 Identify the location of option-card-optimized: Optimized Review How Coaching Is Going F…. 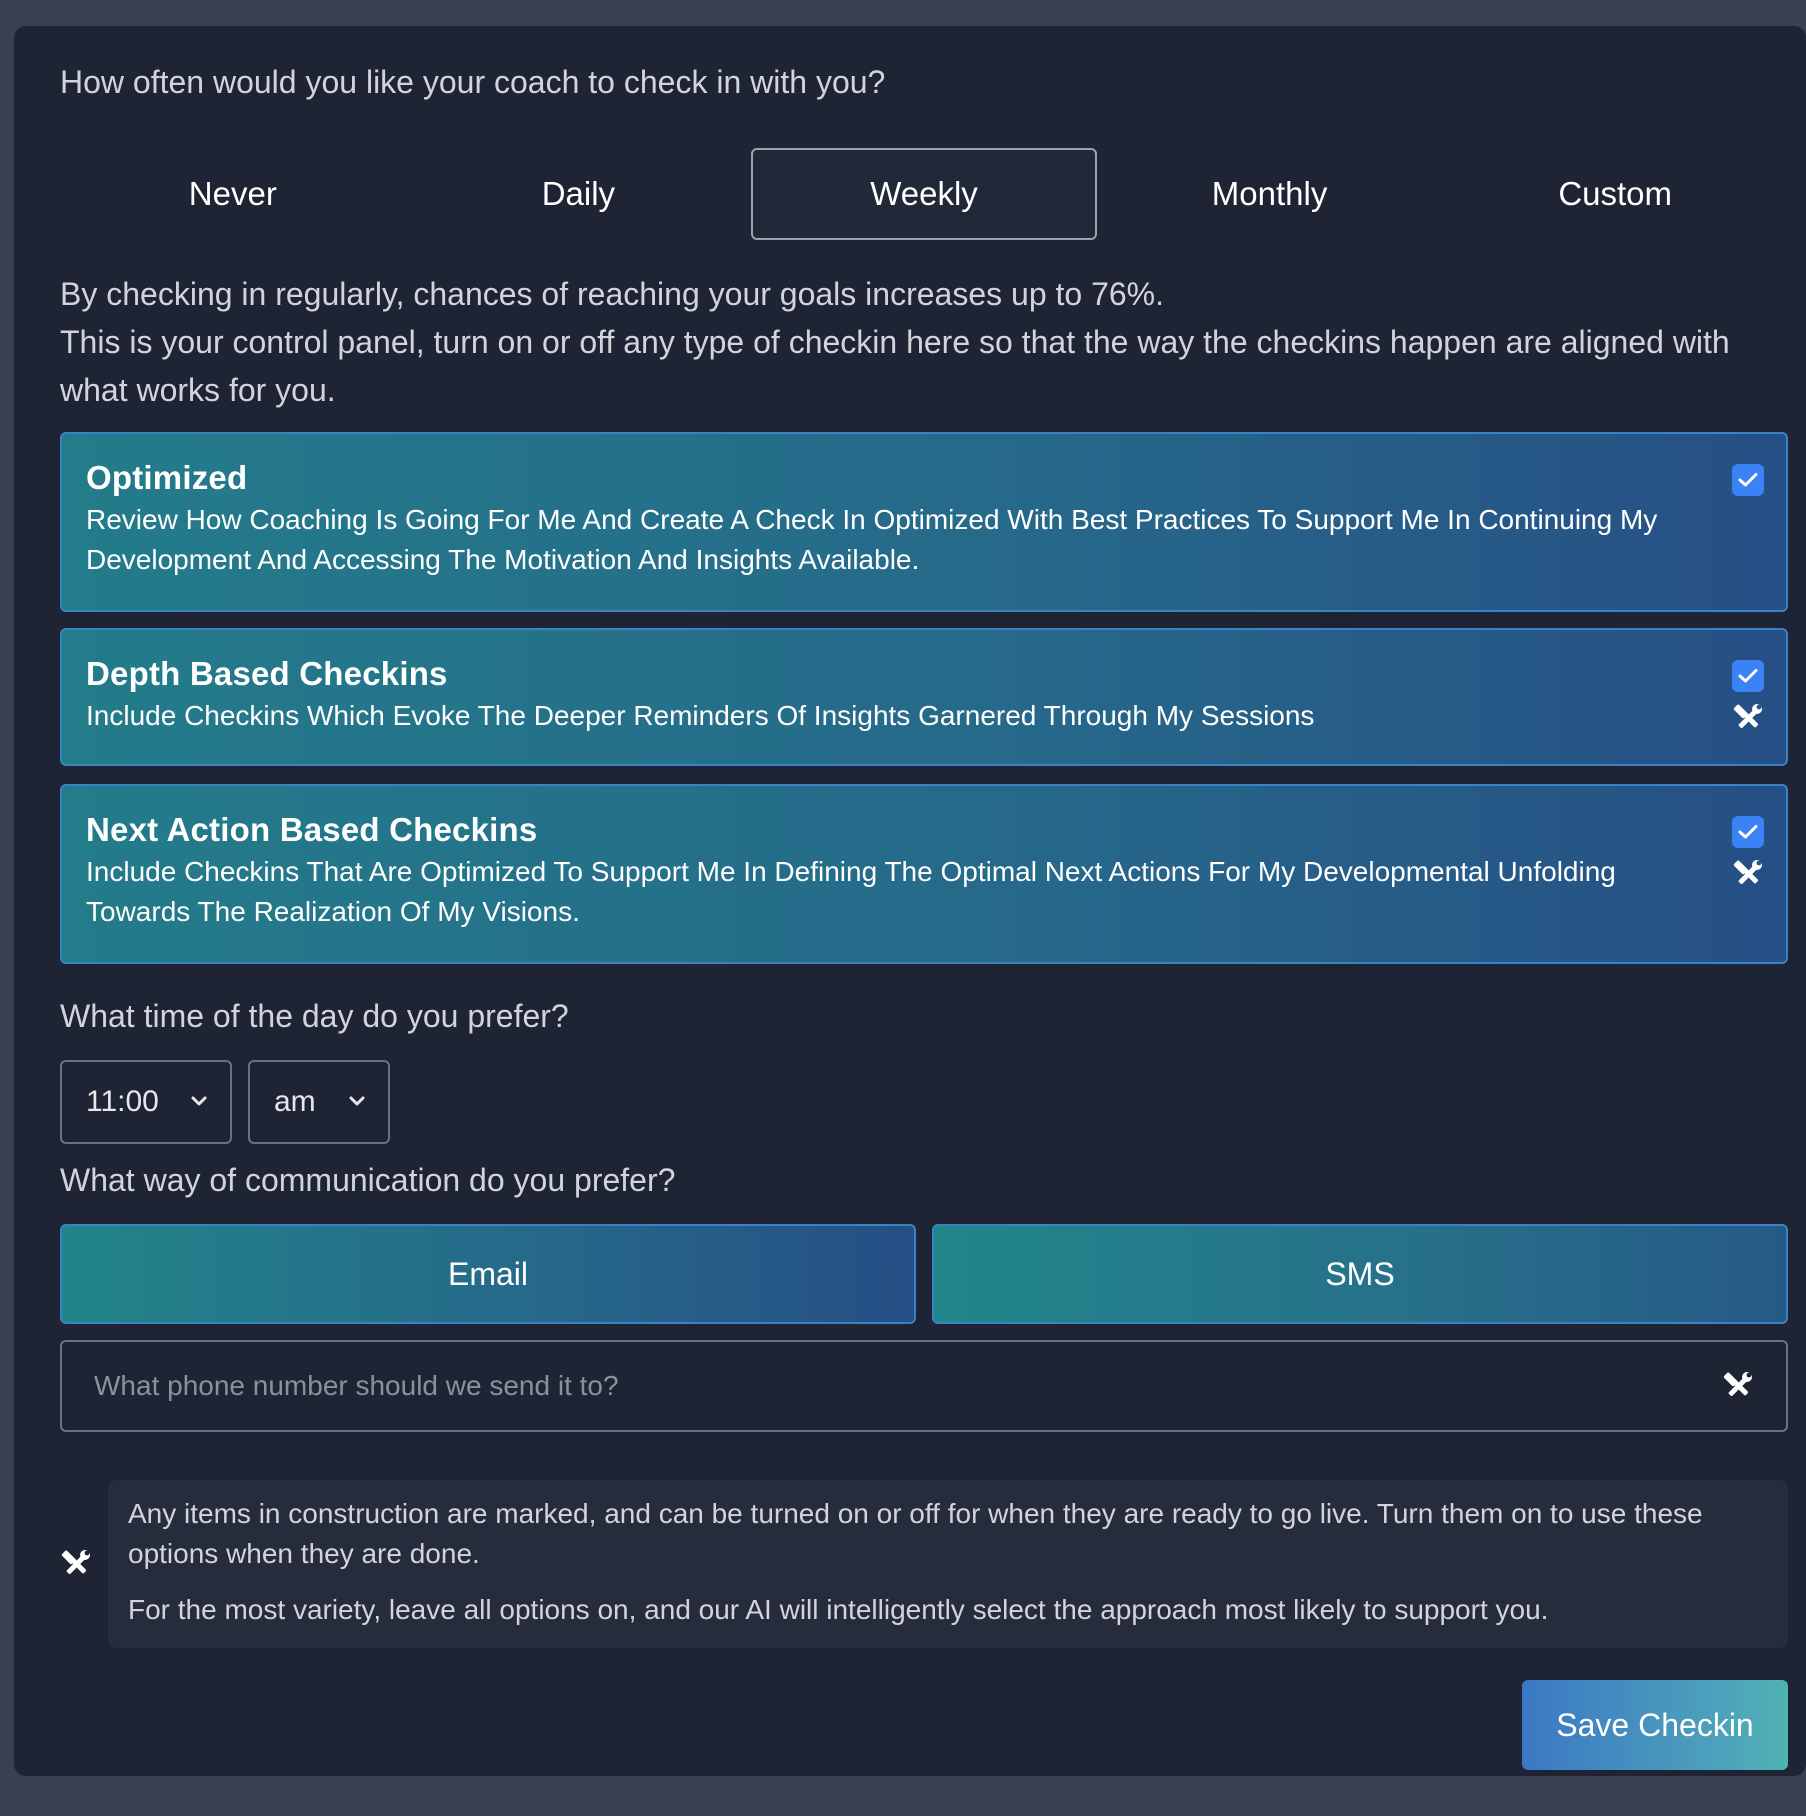
(924, 522).